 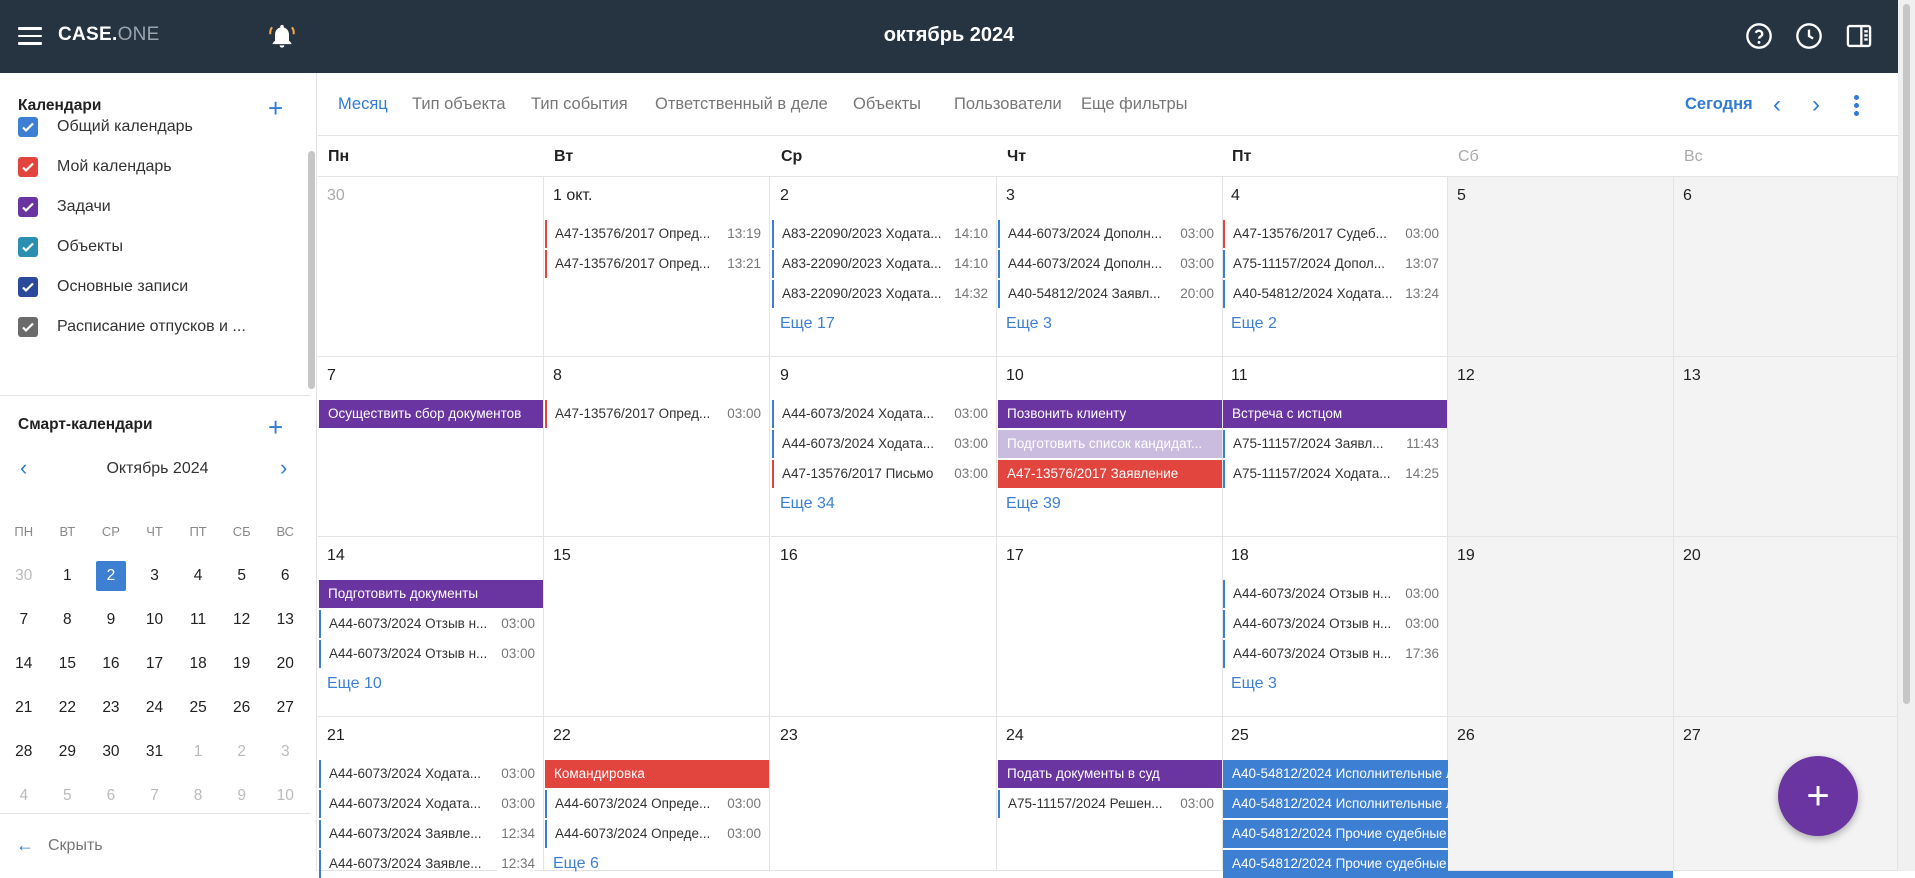 I want to click on day-number: 25, so click(x=1240, y=736).